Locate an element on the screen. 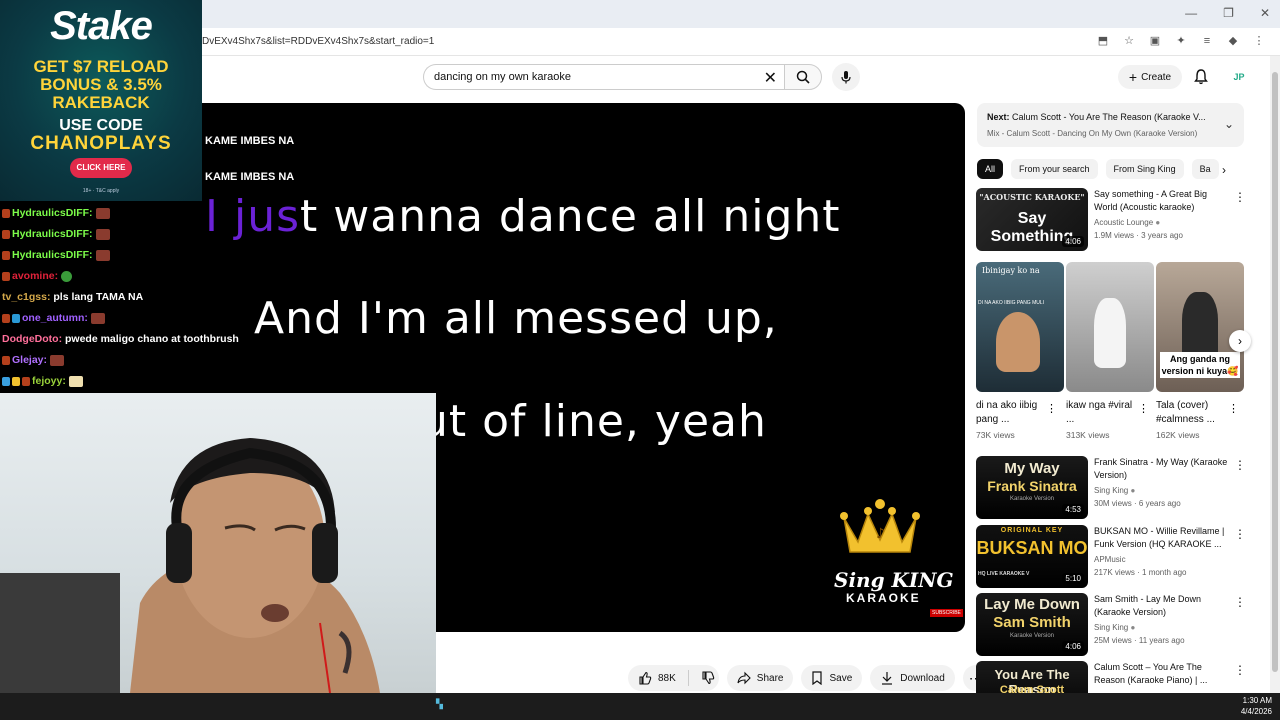 The width and height of the screenshot is (1280, 720). chip-more: Ba is located at coordinates (1205, 169).